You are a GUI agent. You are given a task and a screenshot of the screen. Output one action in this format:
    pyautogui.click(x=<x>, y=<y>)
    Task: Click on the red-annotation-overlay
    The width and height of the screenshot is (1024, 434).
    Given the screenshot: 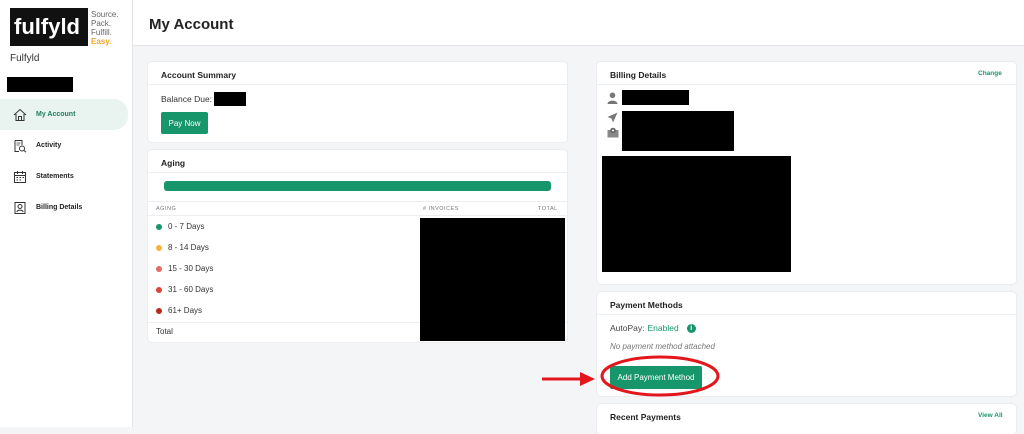 What is the action you would take?
    pyautogui.click(x=631, y=376)
    